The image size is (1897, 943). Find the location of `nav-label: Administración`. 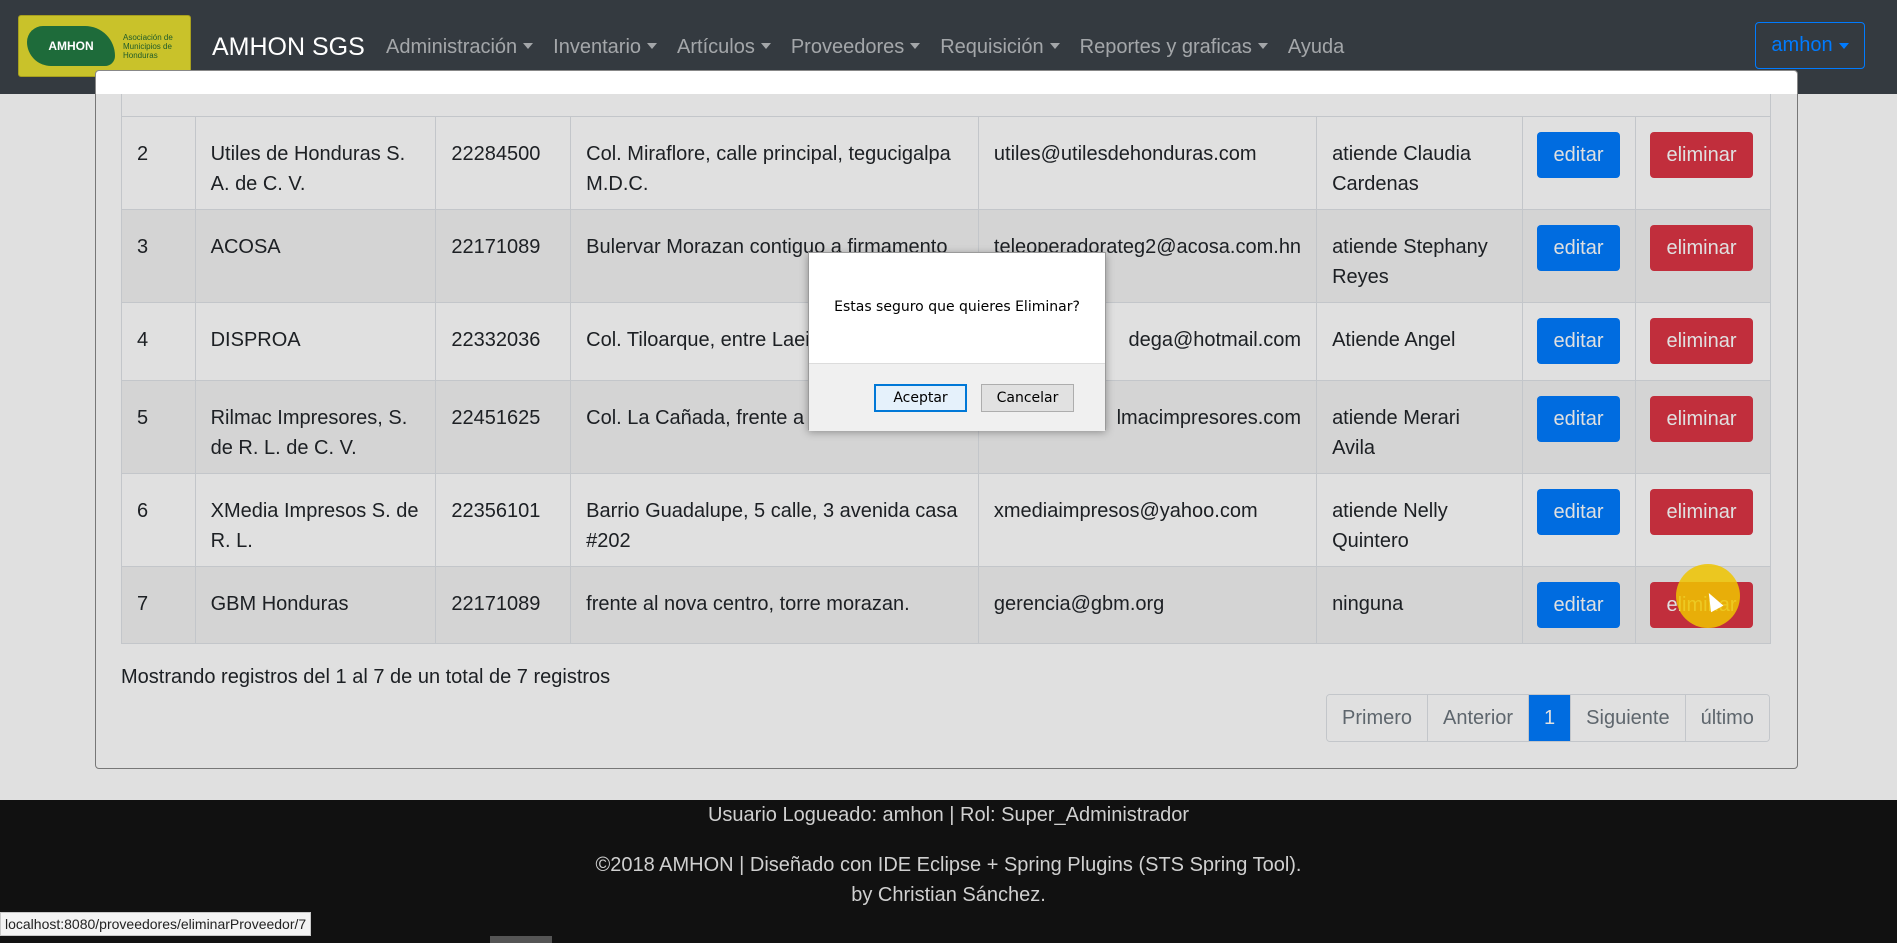

nav-label: Administración is located at coordinates (452, 47).